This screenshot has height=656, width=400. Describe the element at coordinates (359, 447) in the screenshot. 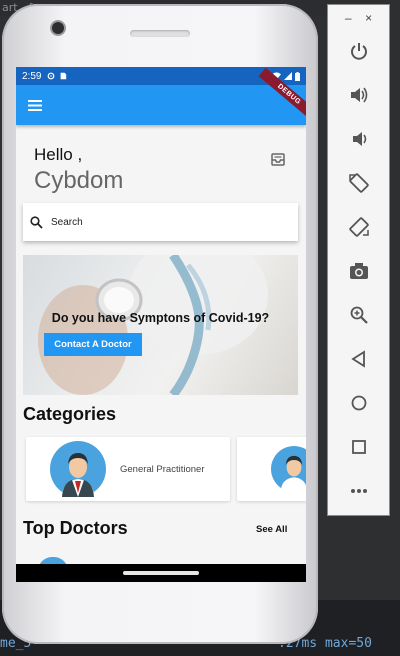

I see `overview-icon` at that location.